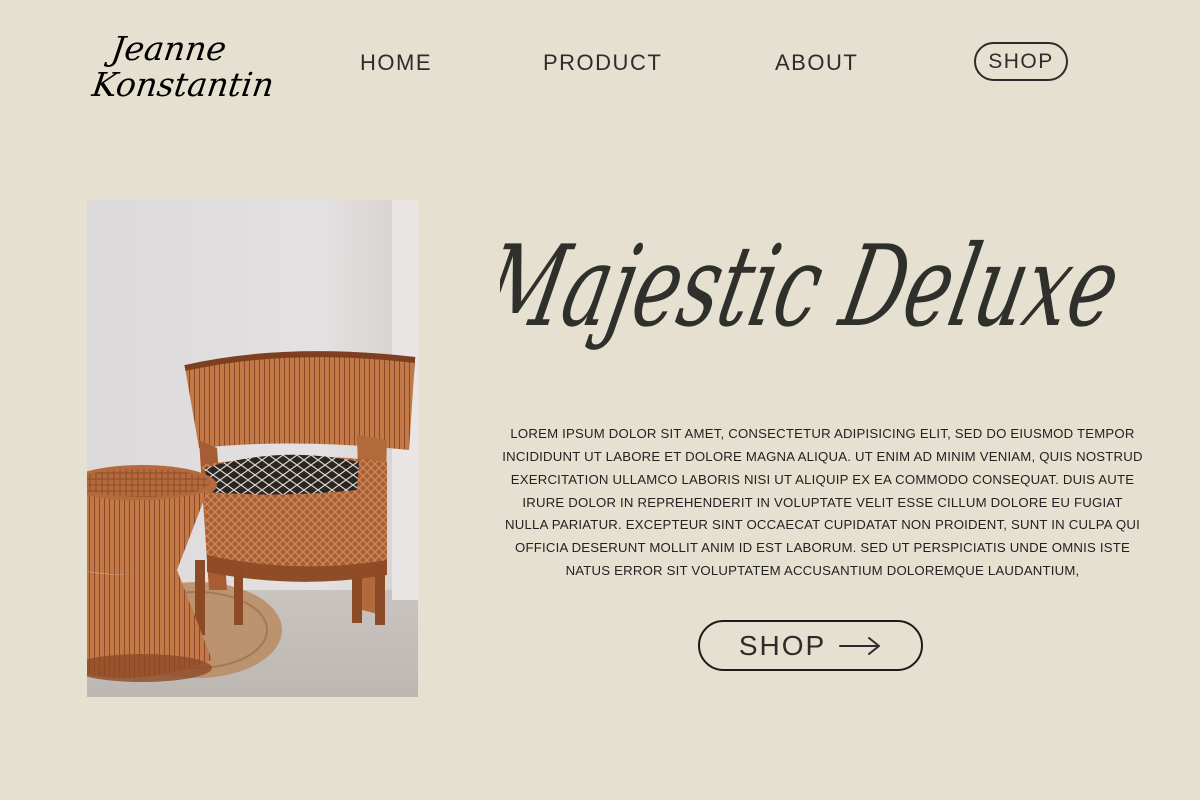  Describe the element at coordinates (181, 84) in the screenshot. I see `brand-line-2: Konstantine` at that location.